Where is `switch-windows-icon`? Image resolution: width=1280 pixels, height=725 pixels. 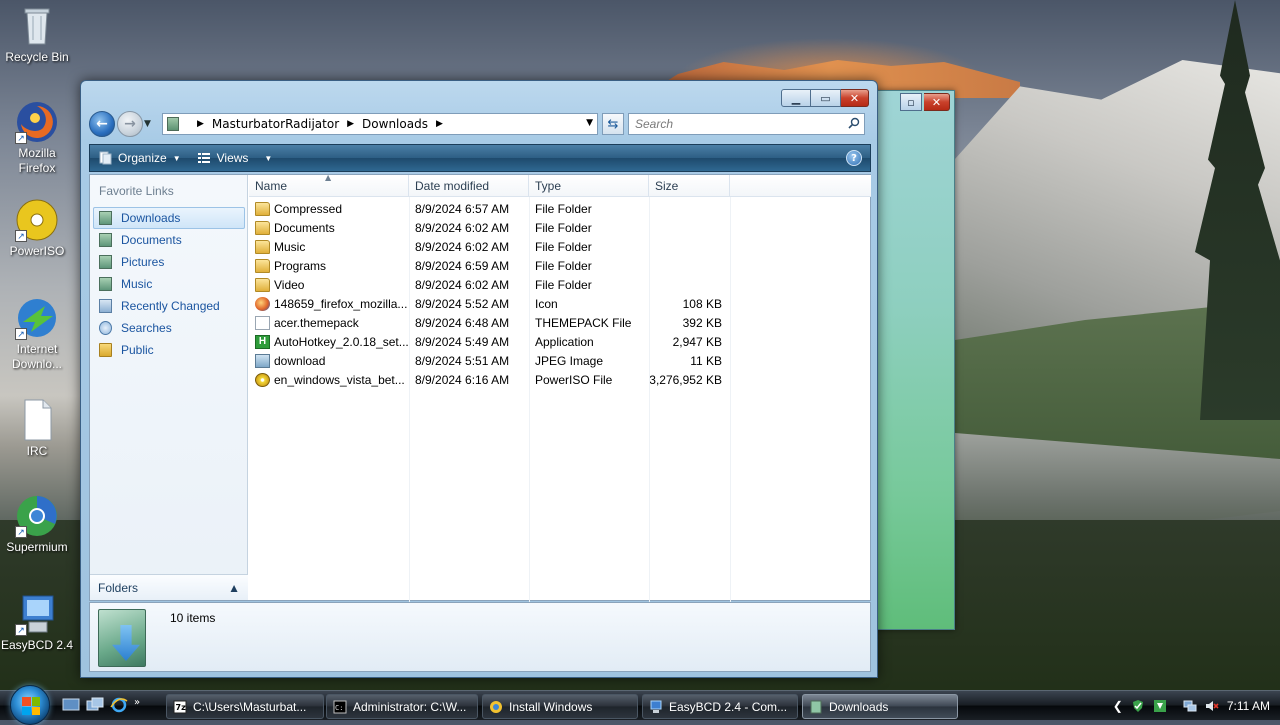 switch-windows-icon is located at coordinates (95, 705).